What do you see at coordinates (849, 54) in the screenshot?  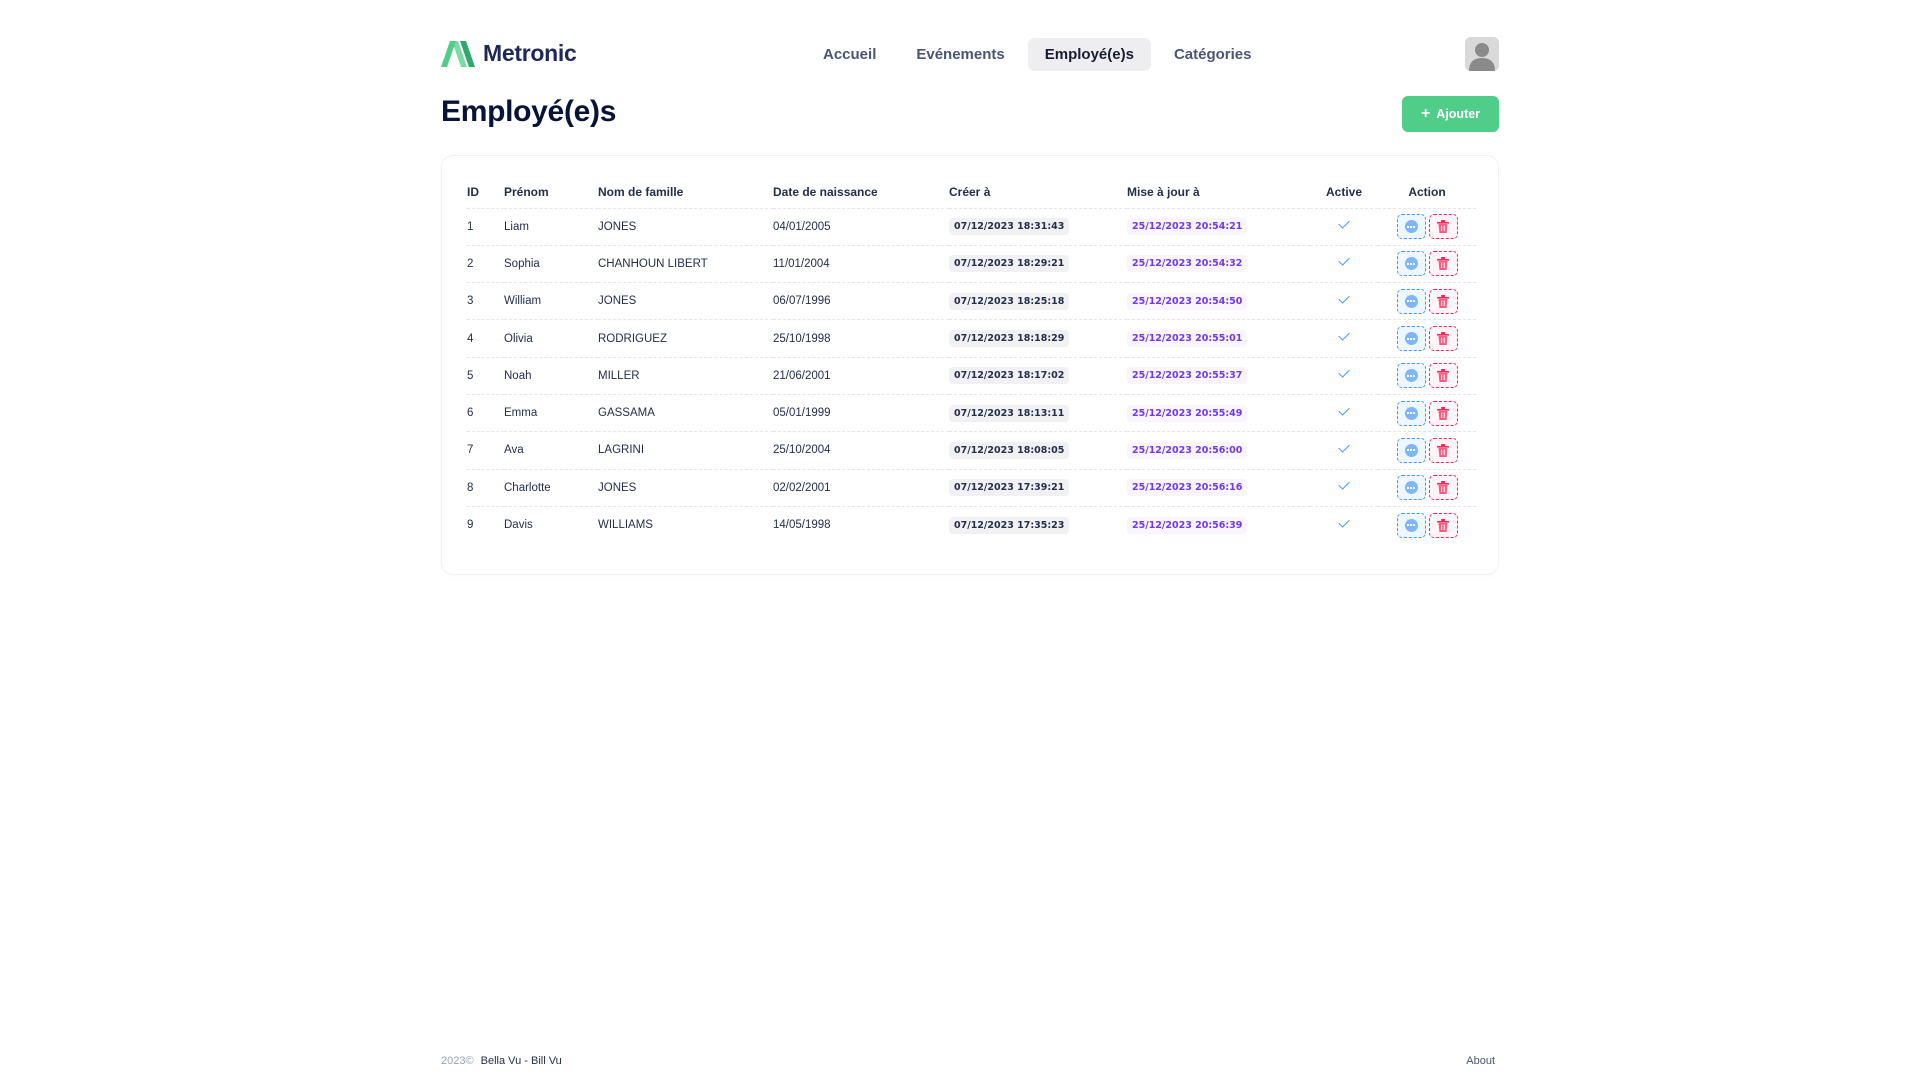 I see `nav-item-accueil: Accueil` at bounding box center [849, 54].